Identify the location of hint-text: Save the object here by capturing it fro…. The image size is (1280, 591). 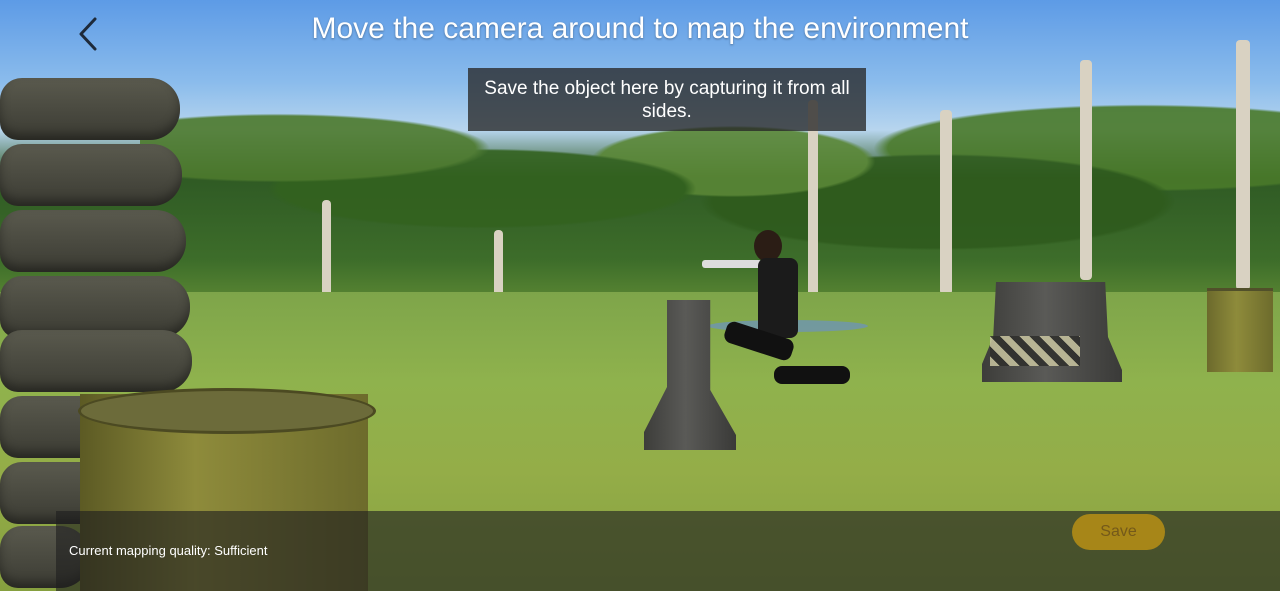
(667, 99).